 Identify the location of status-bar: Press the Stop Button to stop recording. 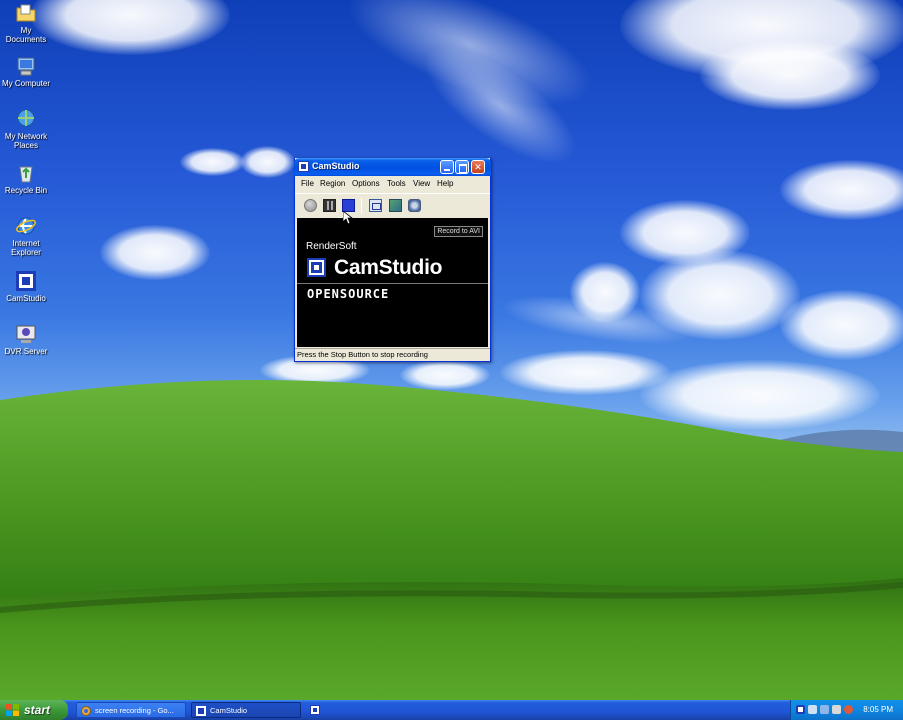
(392, 354).